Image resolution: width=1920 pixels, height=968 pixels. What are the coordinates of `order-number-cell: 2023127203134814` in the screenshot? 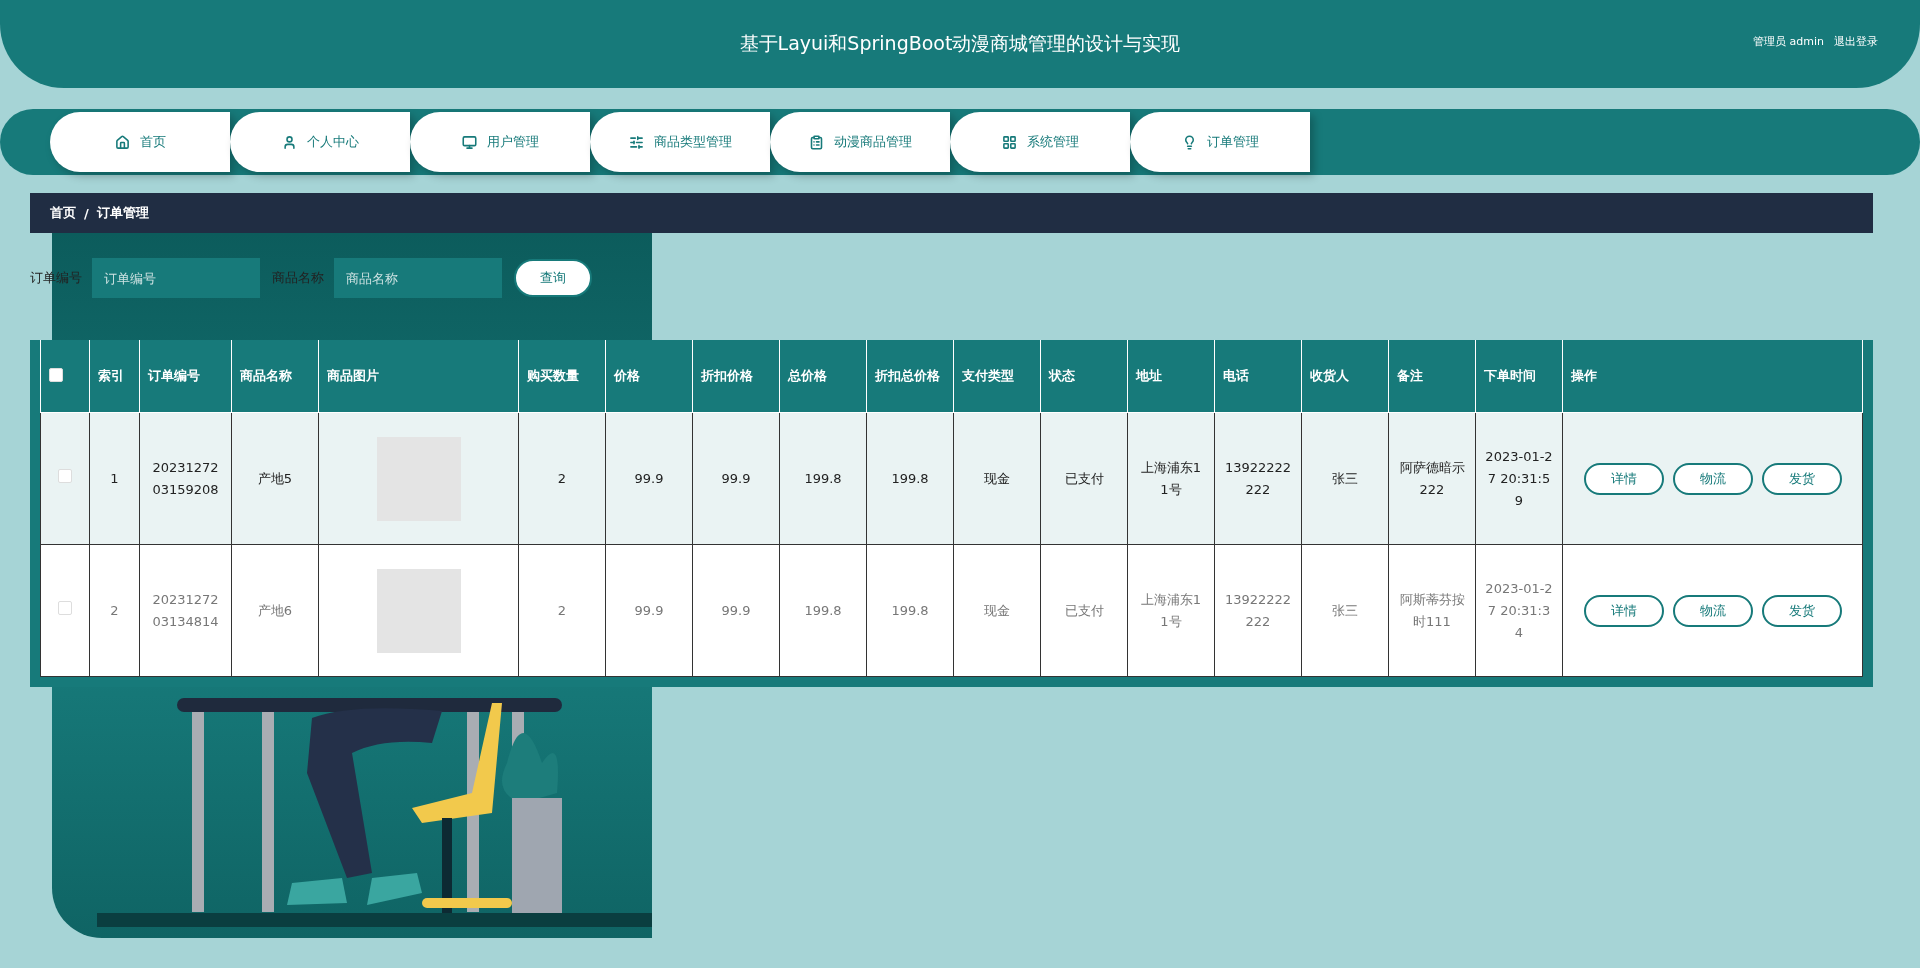 It's located at (185, 610).